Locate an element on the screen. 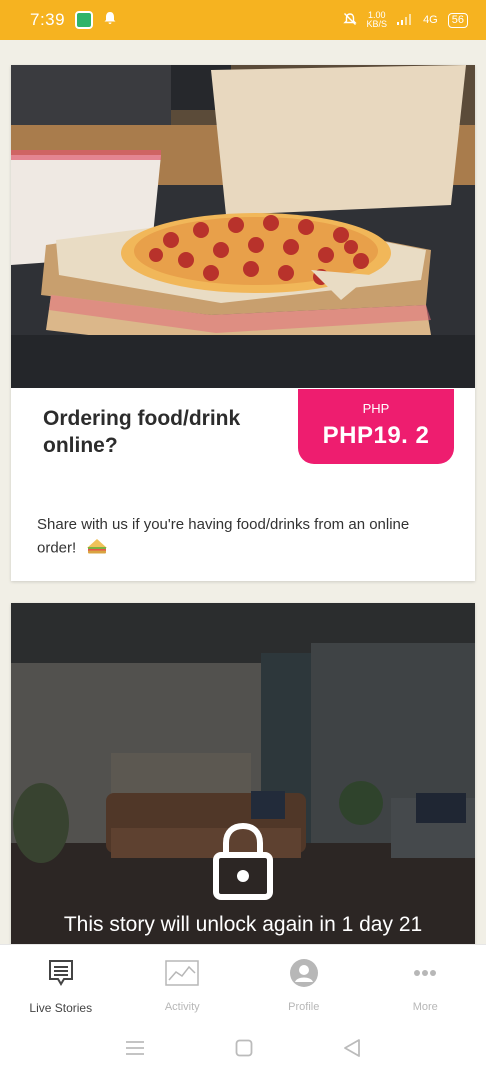  network-type: 4G is located at coordinates (430, 20).